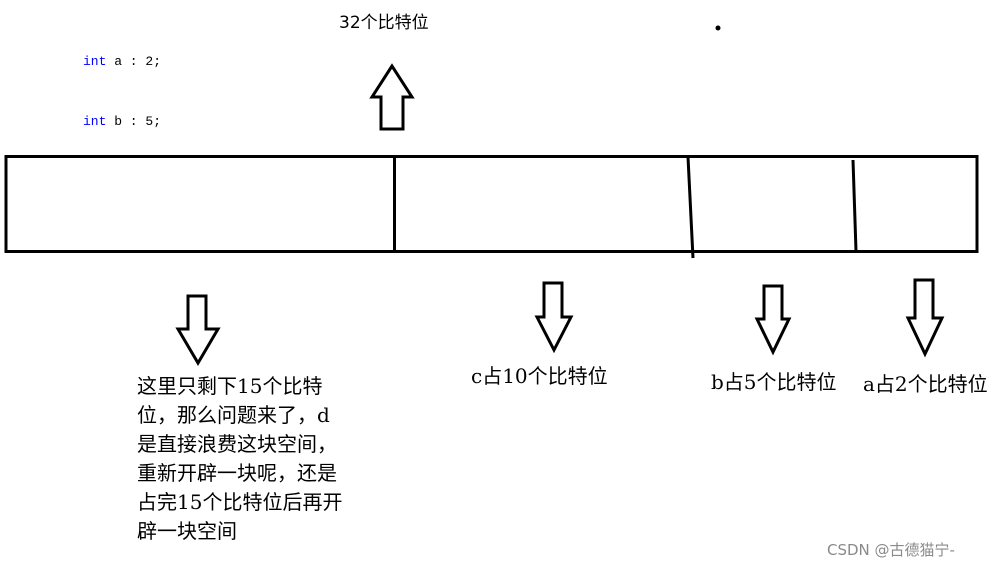 The height and width of the screenshot is (568, 994). Describe the element at coordinates (539, 376) in the screenshot. I see `segment-label-c: c占10个比特位` at that location.